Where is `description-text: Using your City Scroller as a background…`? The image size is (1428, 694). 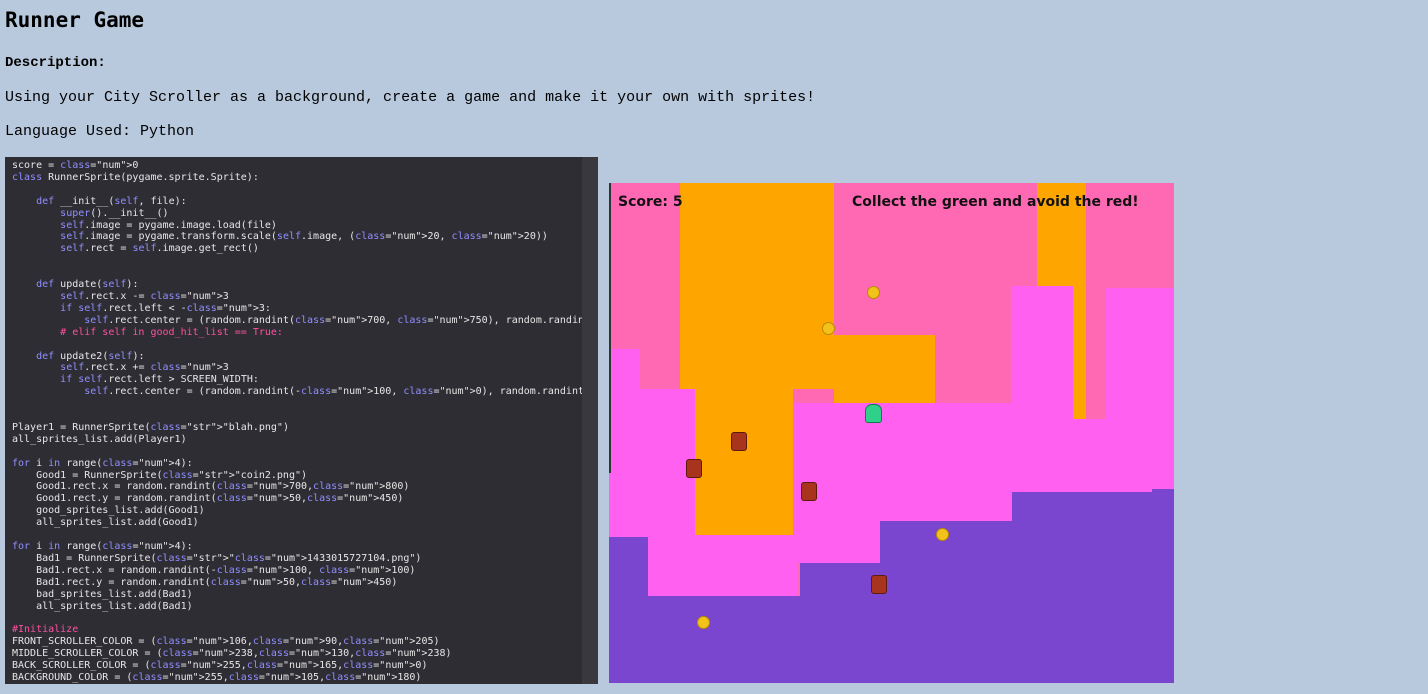 description-text: Using your City Scroller as a background… is located at coordinates (410, 97).